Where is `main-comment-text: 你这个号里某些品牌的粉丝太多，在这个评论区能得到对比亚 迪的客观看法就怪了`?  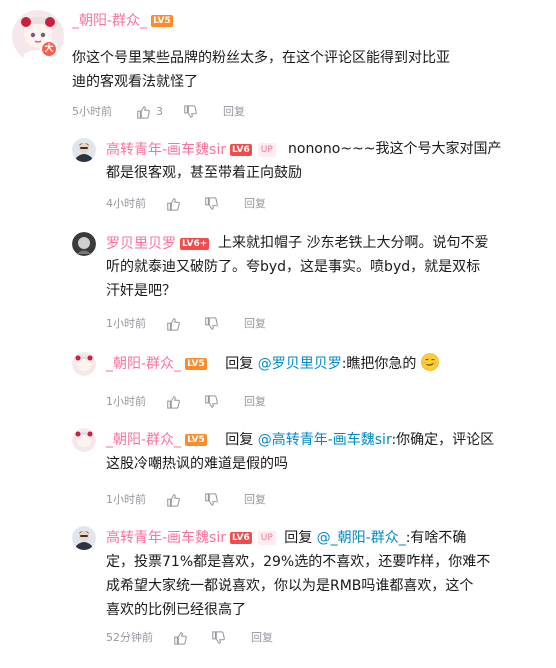 main-comment-text: 你这个号里某些品牌的粉丝太多，在这个评论区能得到对比亚 迪的客观看法就怪了 is located at coordinates (261, 70).